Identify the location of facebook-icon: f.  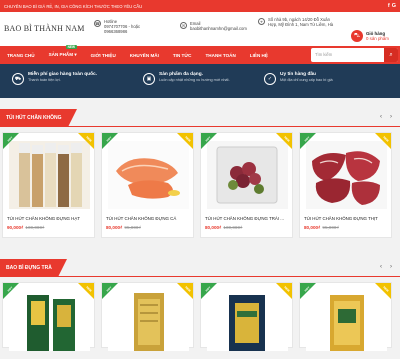
(389, 6).